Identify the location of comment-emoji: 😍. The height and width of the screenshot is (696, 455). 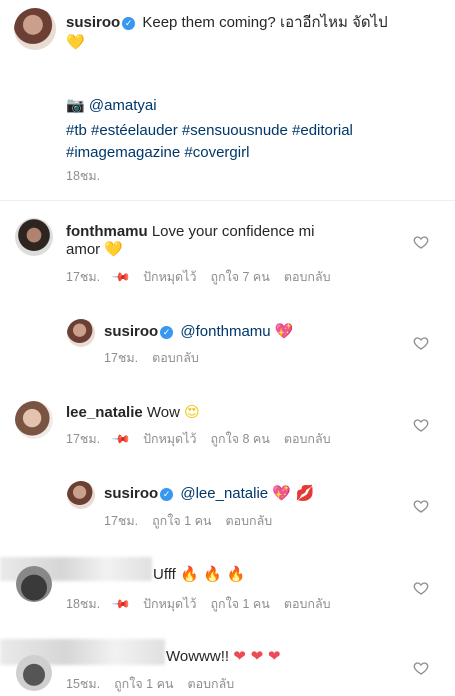
(192, 412).